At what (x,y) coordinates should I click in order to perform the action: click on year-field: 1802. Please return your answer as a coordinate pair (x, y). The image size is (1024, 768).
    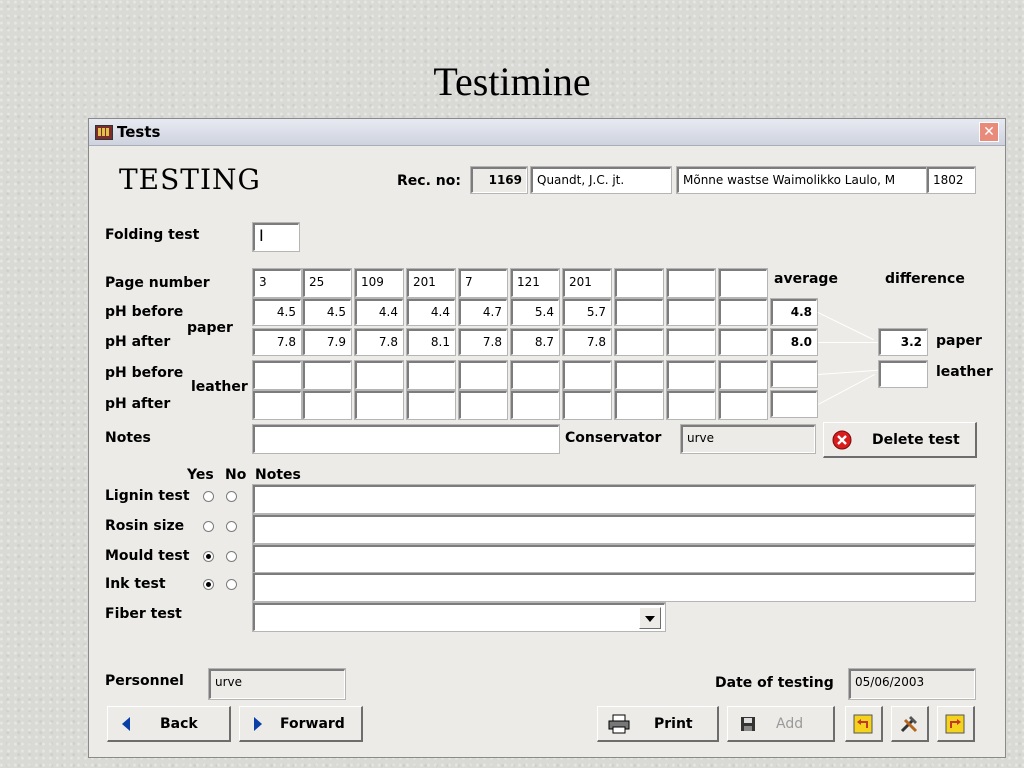
    Looking at the image, I should click on (951, 180).